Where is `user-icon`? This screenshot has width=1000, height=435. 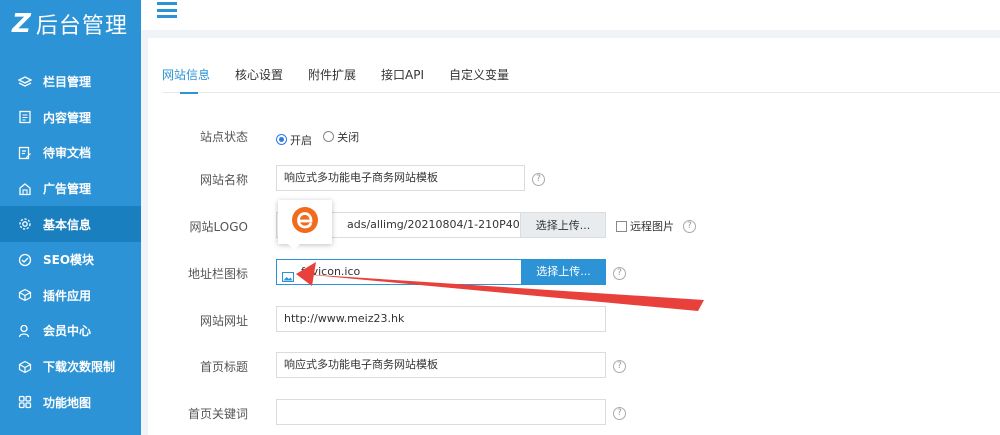 user-icon is located at coordinates (25, 331).